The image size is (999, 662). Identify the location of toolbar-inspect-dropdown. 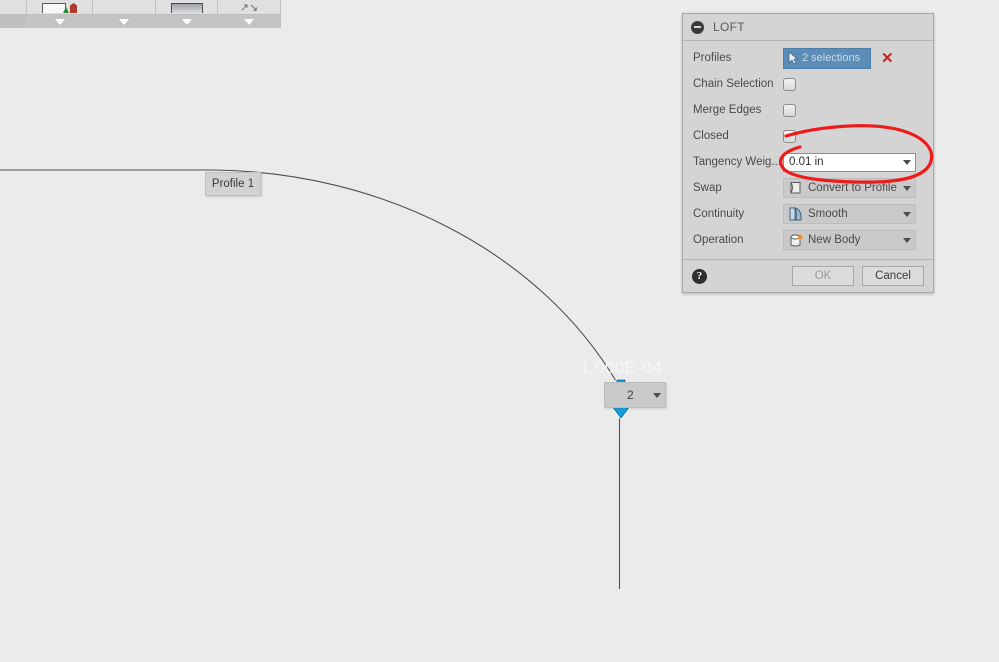
(249, 21).